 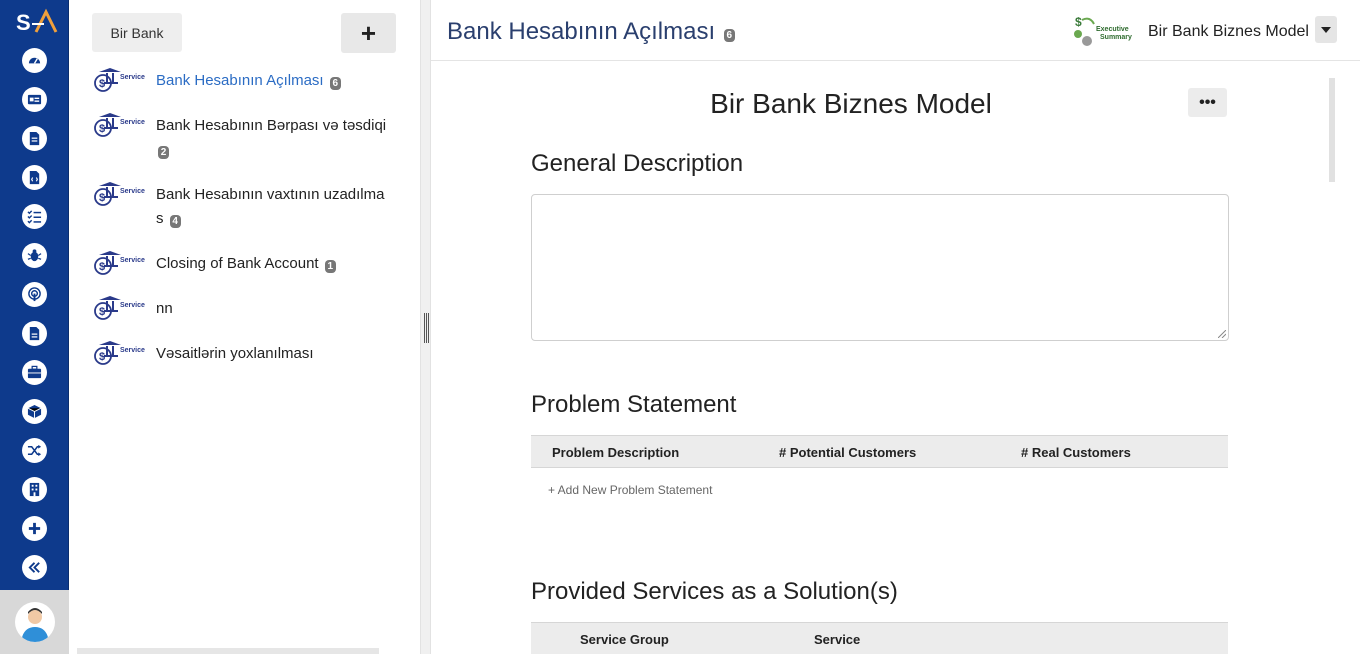 What do you see at coordinates (34, 138) in the screenshot?
I see `document-icon` at bounding box center [34, 138].